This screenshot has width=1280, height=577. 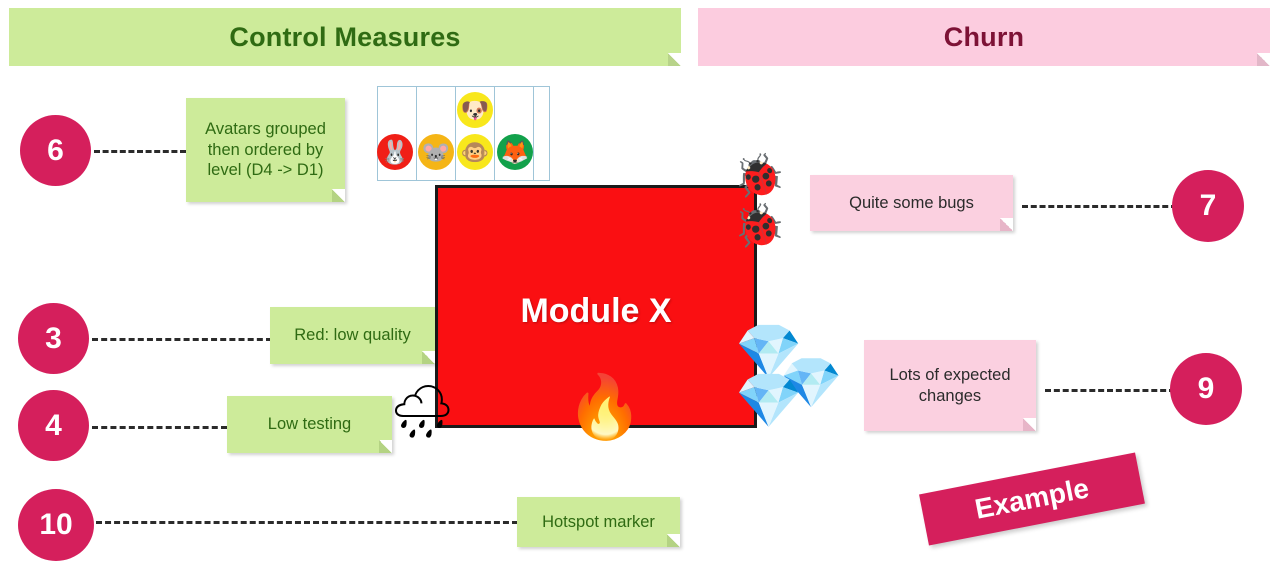 I want to click on note-lots-of-changes: Lots of expected changes, so click(x=950, y=385).